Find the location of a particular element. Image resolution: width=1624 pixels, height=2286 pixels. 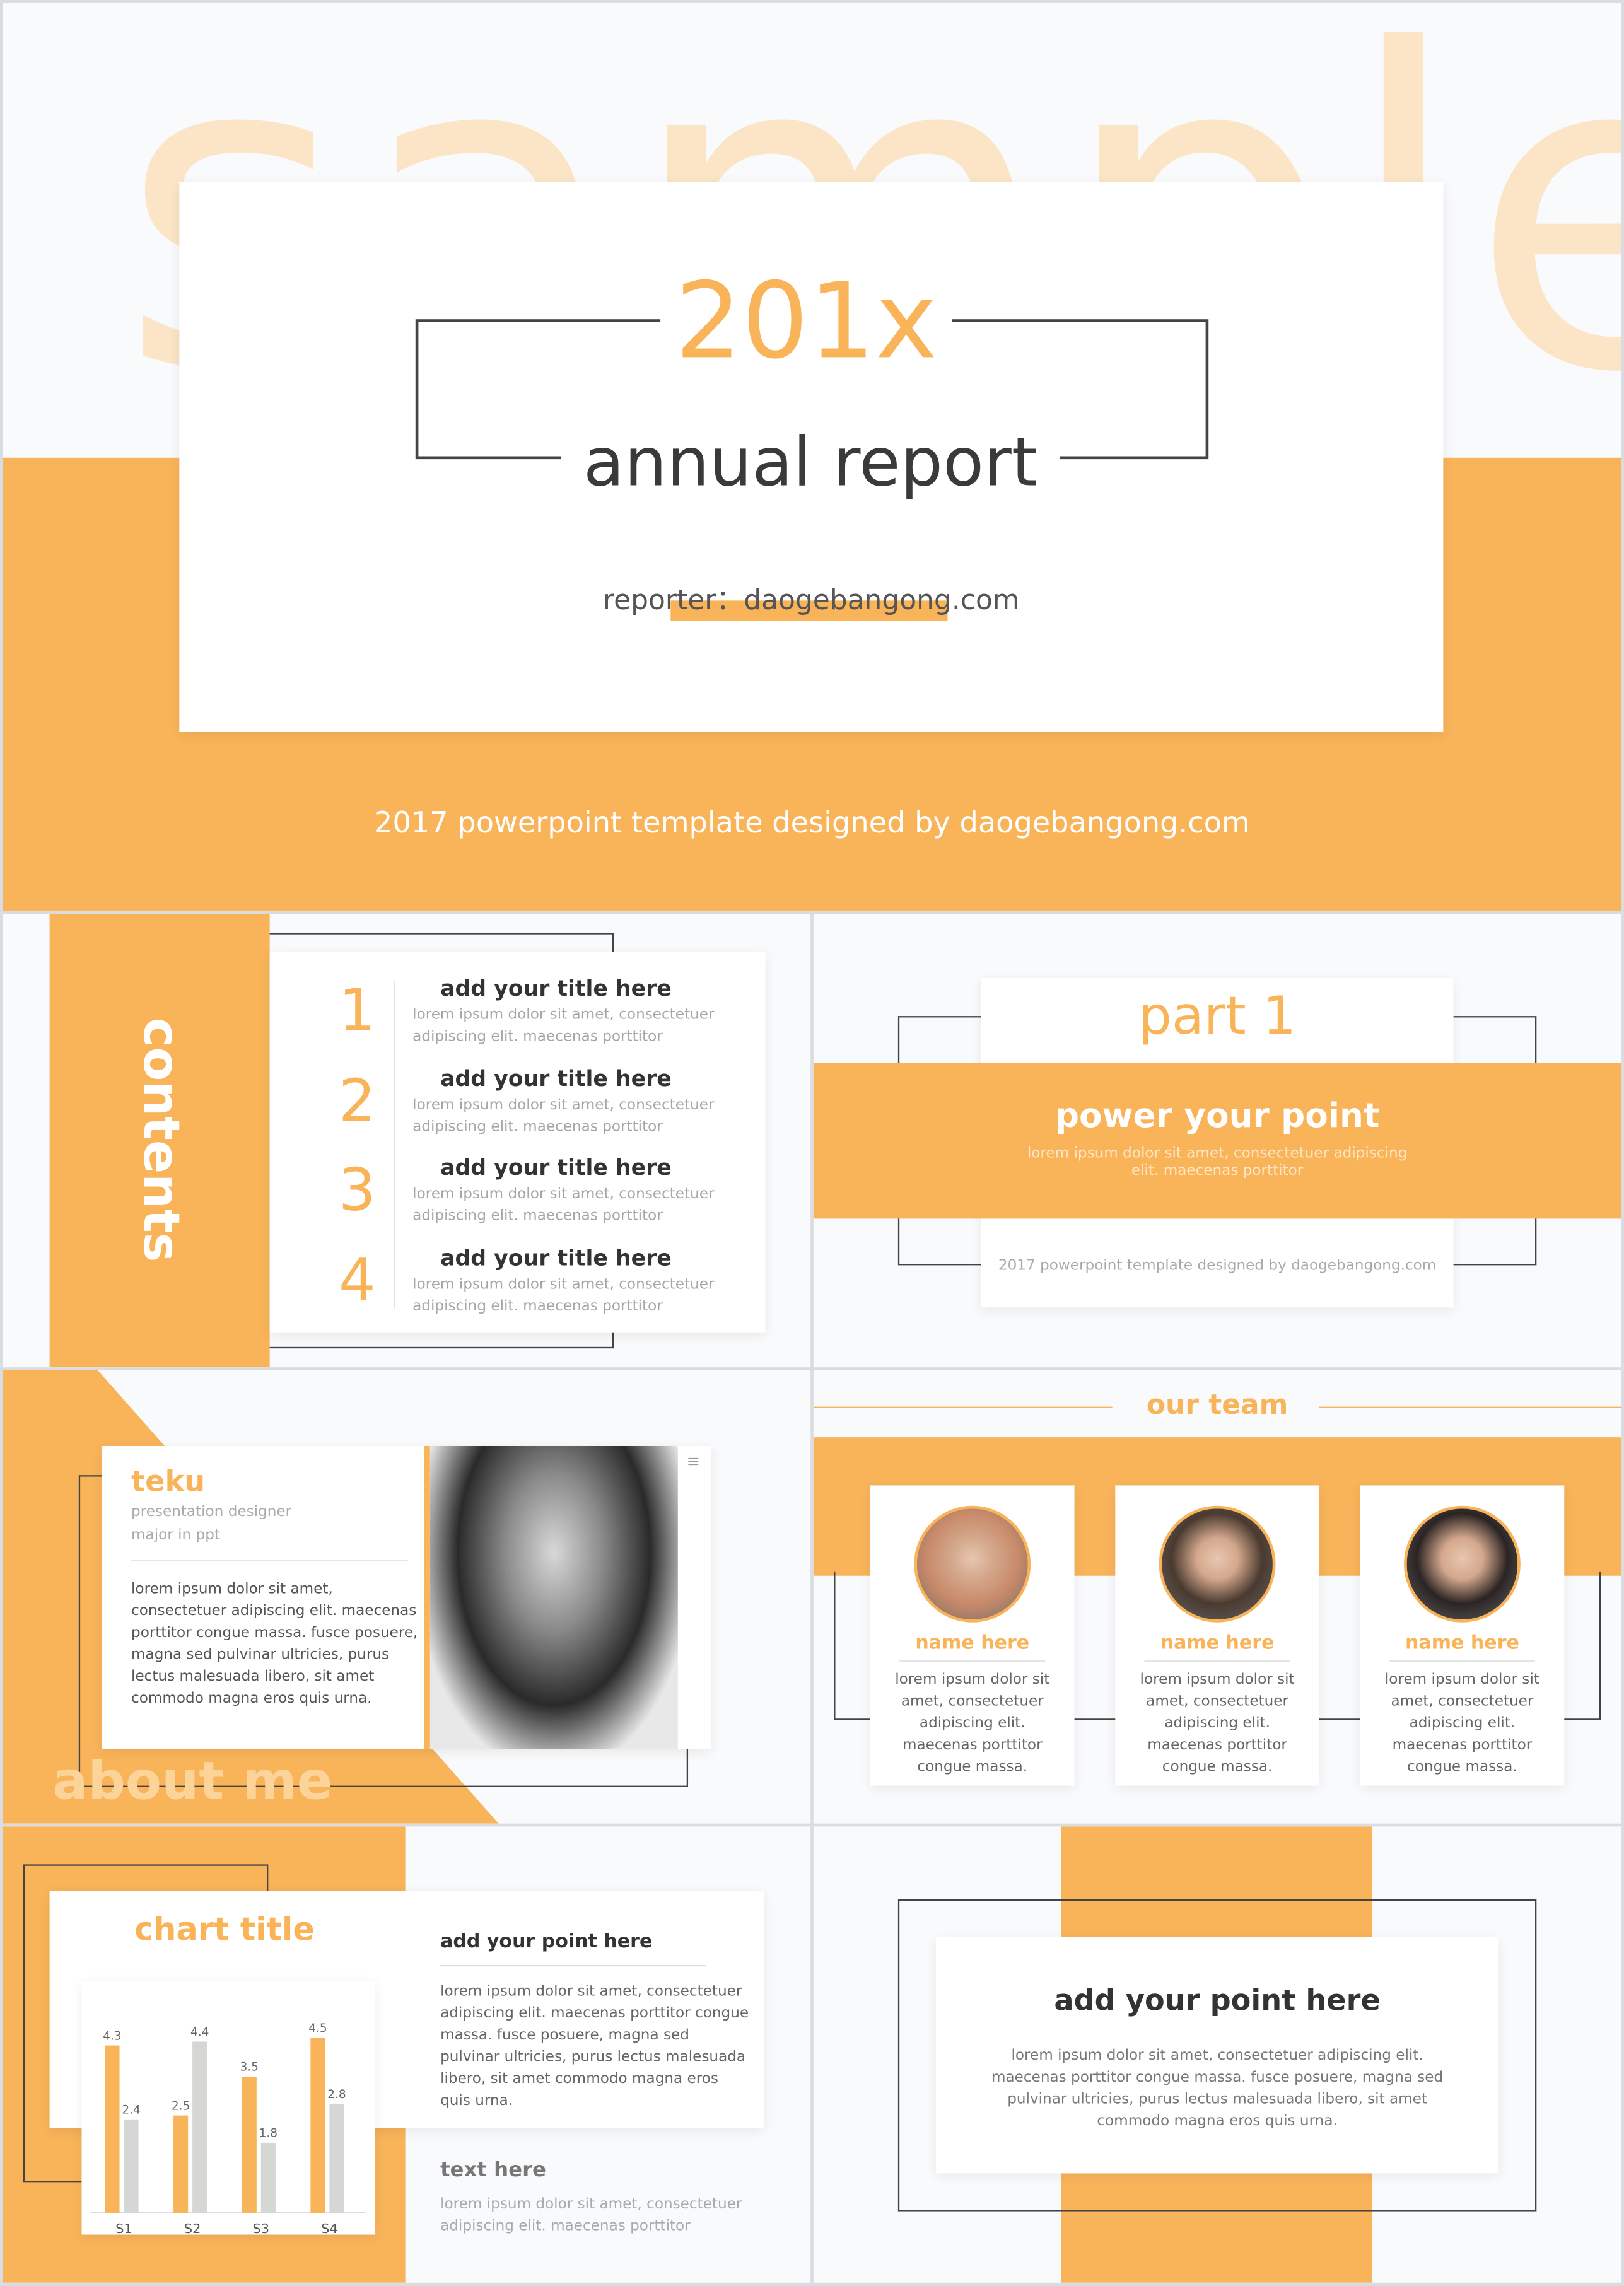

item-number: 4 is located at coordinates (357, 1280).